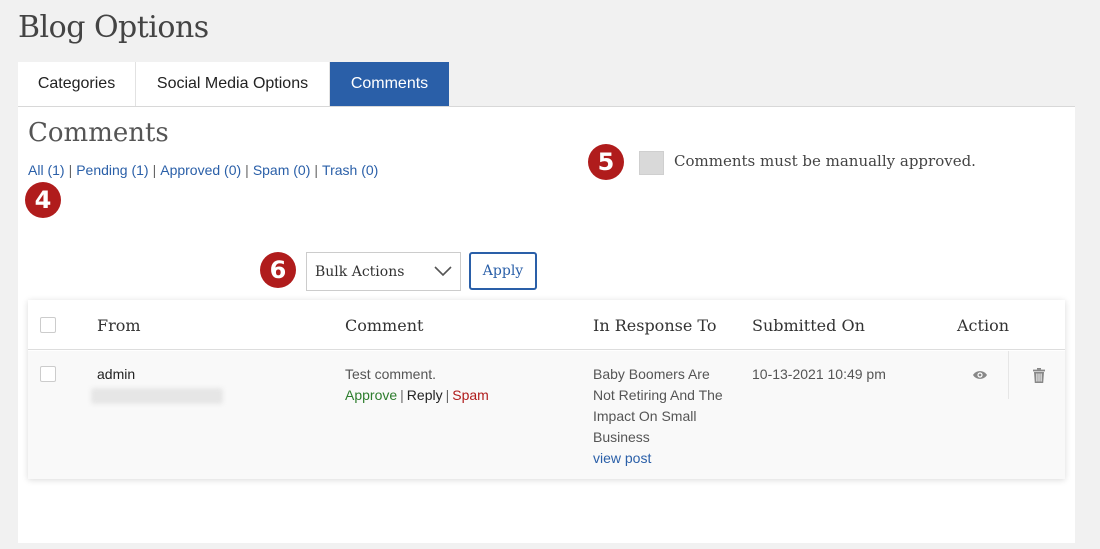 Image resolution: width=1100 pixels, height=549 pixels. What do you see at coordinates (651, 163) in the screenshot?
I see `manual-approval-checkbox` at bounding box center [651, 163].